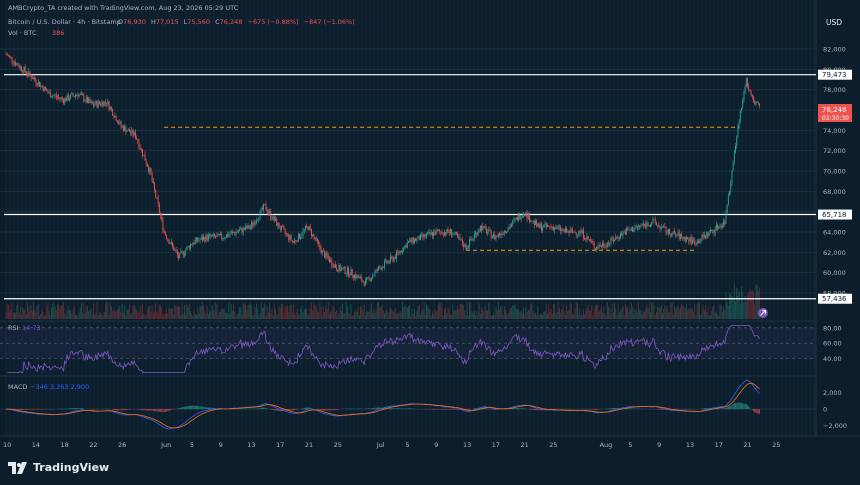 The height and width of the screenshot is (485, 860). I want to click on change-extra: −847 (−1.06%), so click(329, 22).